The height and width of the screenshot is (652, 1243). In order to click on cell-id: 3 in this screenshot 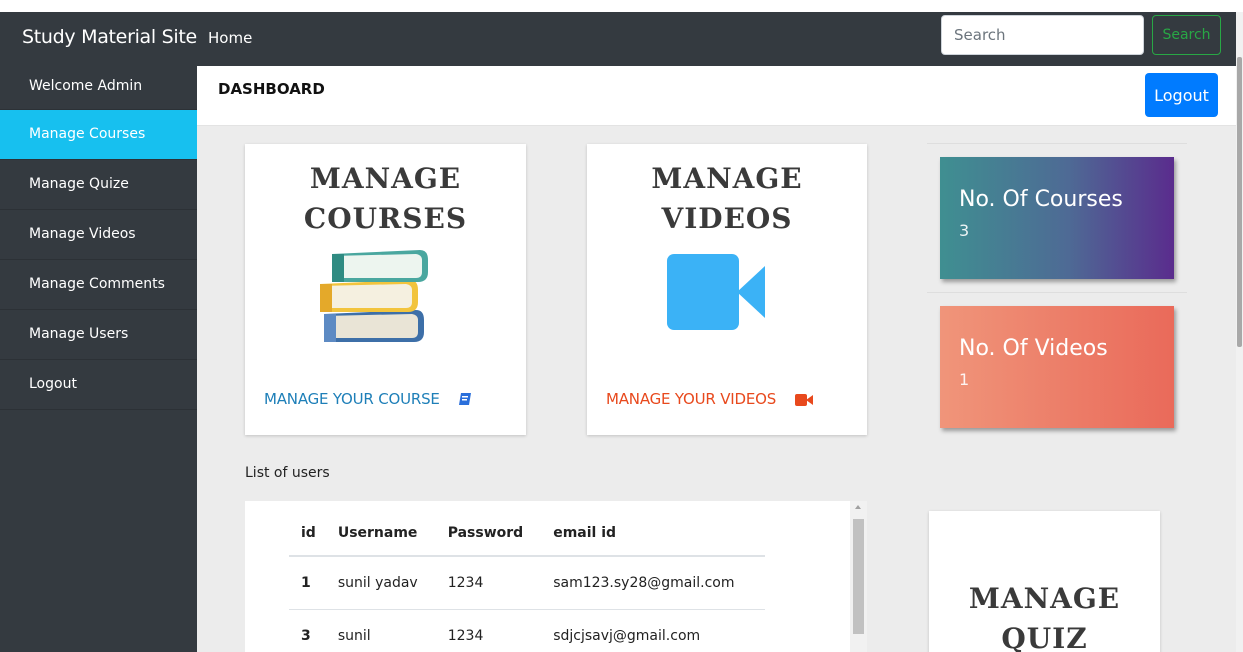, I will do `click(313, 630)`.